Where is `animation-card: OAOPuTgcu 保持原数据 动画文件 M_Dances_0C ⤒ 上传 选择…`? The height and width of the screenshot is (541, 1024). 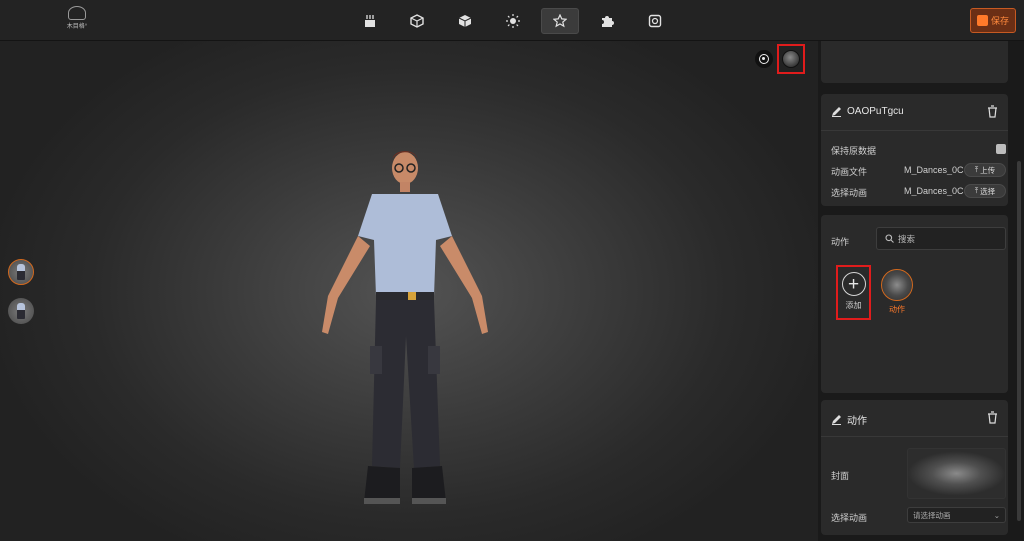
animation-card: OAOPuTgcu 保持原数据 动画文件 M_Dances_0C ⤒ 上传 选择… is located at coordinates (914, 150).